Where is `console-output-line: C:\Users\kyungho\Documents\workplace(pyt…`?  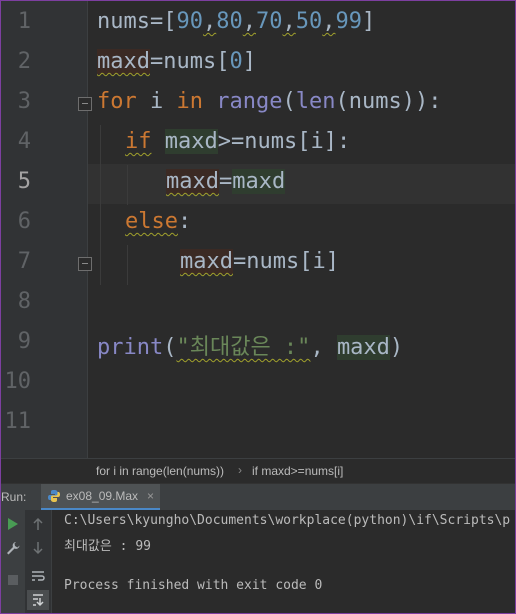
console-output-line: C:\Users\kyungho\Documents\workplace(pyt… is located at coordinates (287, 520).